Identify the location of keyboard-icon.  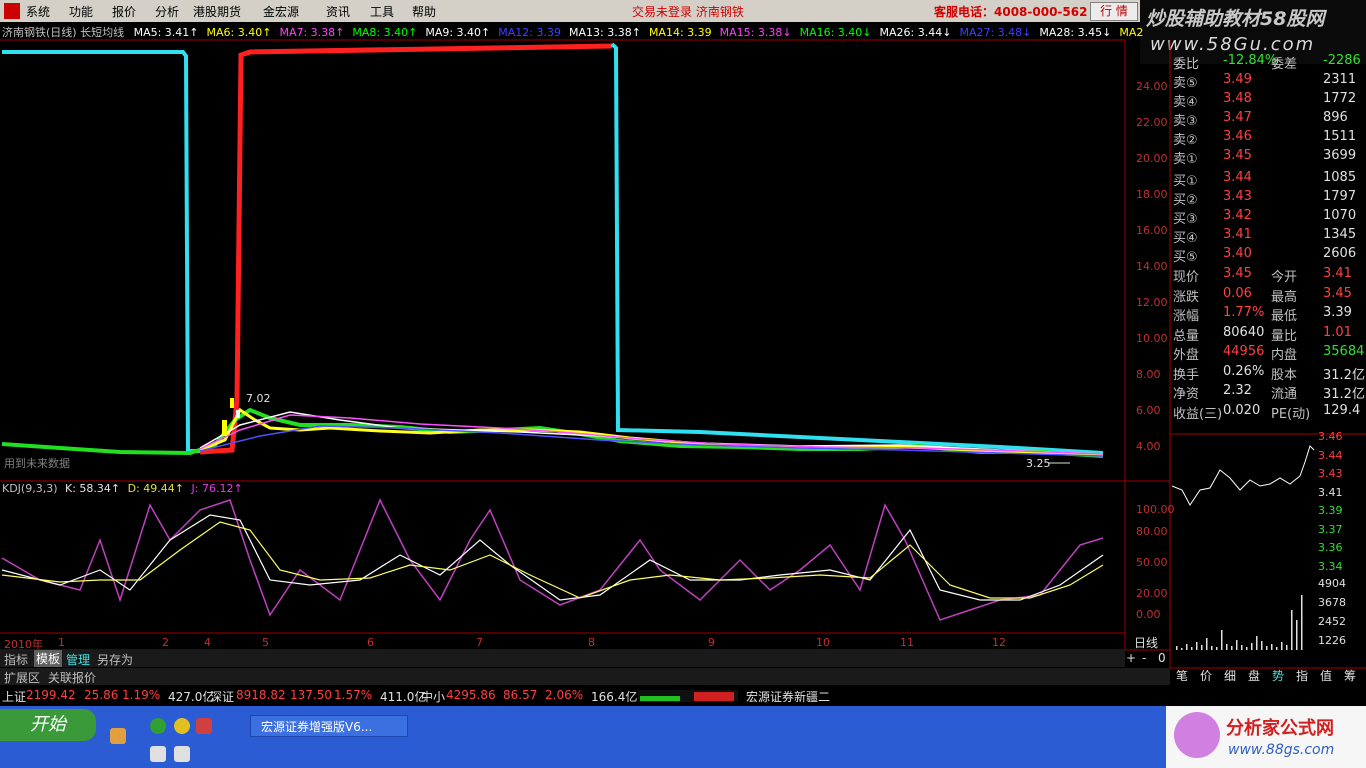
(158, 754).